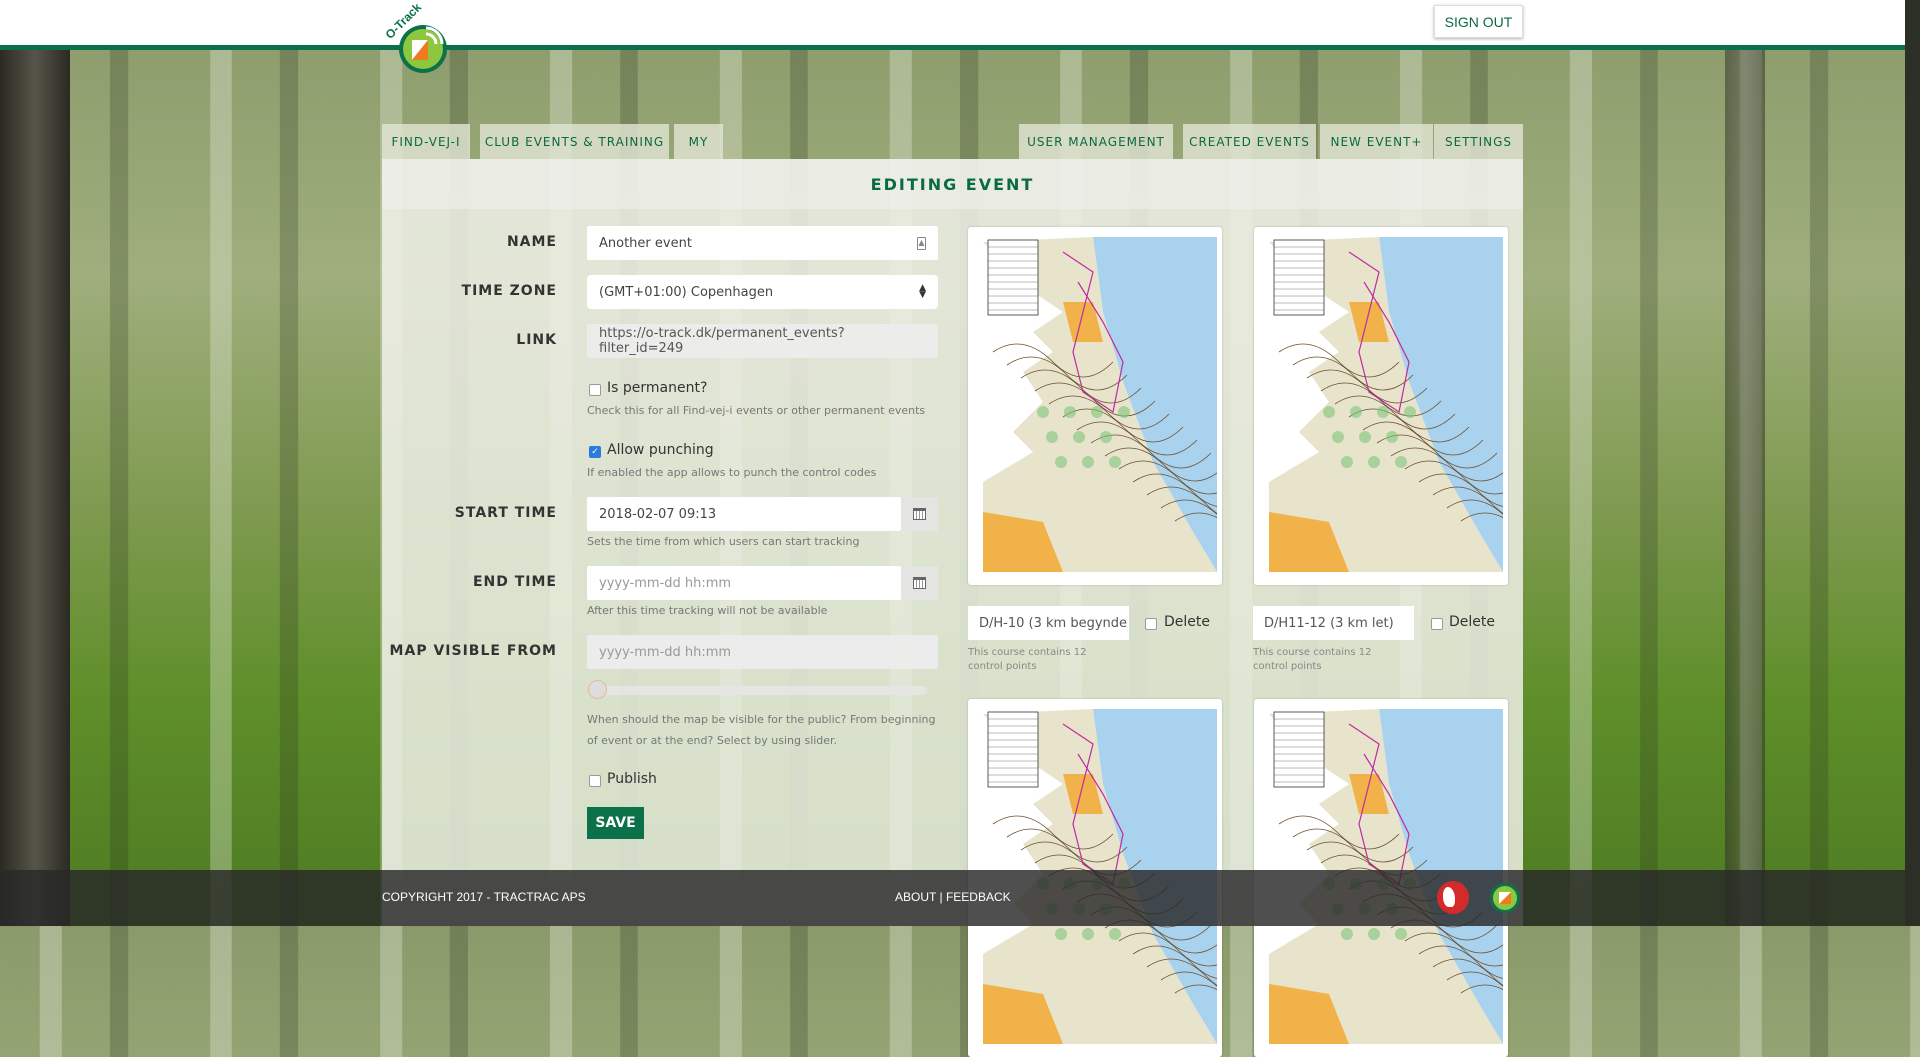 Image resolution: width=1920 pixels, height=1057 pixels. I want to click on end-time-placeholder: yyyy-mm-dd hh:mm, so click(665, 583).